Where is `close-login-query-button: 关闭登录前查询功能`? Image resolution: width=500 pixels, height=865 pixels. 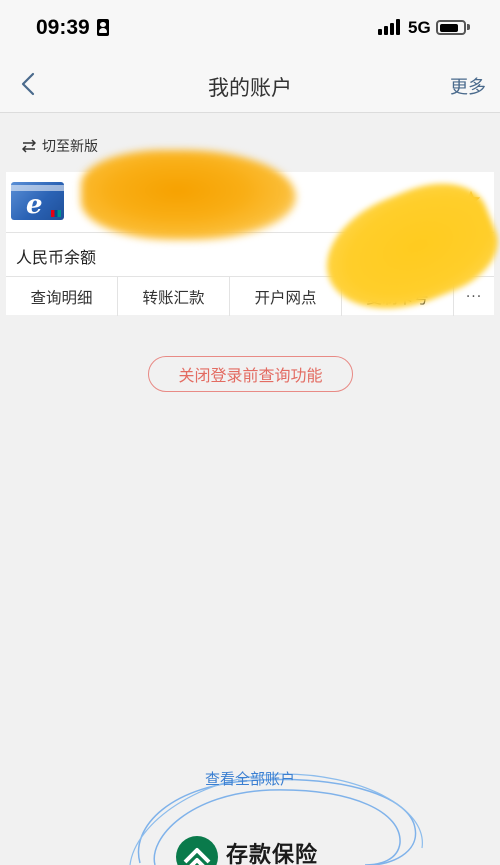 close-login-query-button: 关闭登录前查询功能 is located at coordinates (250, 374).